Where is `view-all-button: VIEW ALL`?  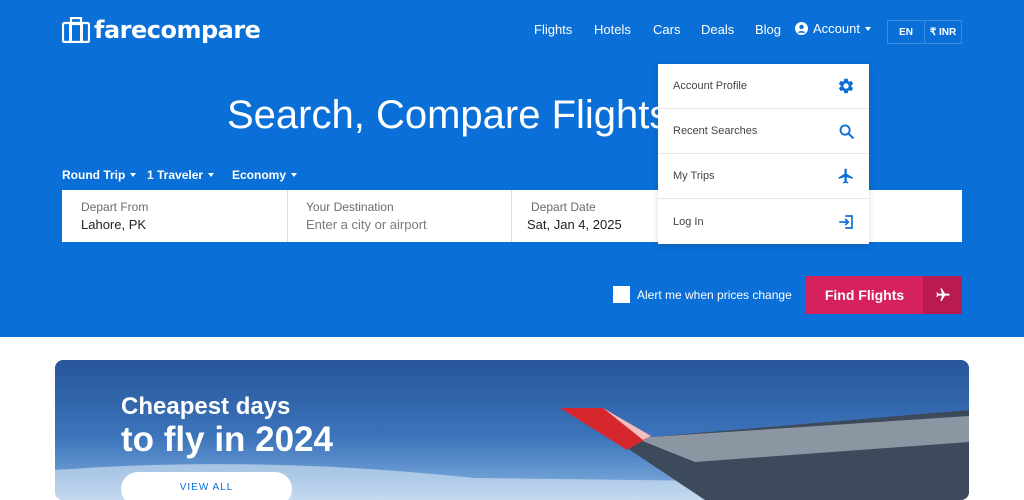 view-all-button: VIEW ALL is located at coordinates (206, 486).